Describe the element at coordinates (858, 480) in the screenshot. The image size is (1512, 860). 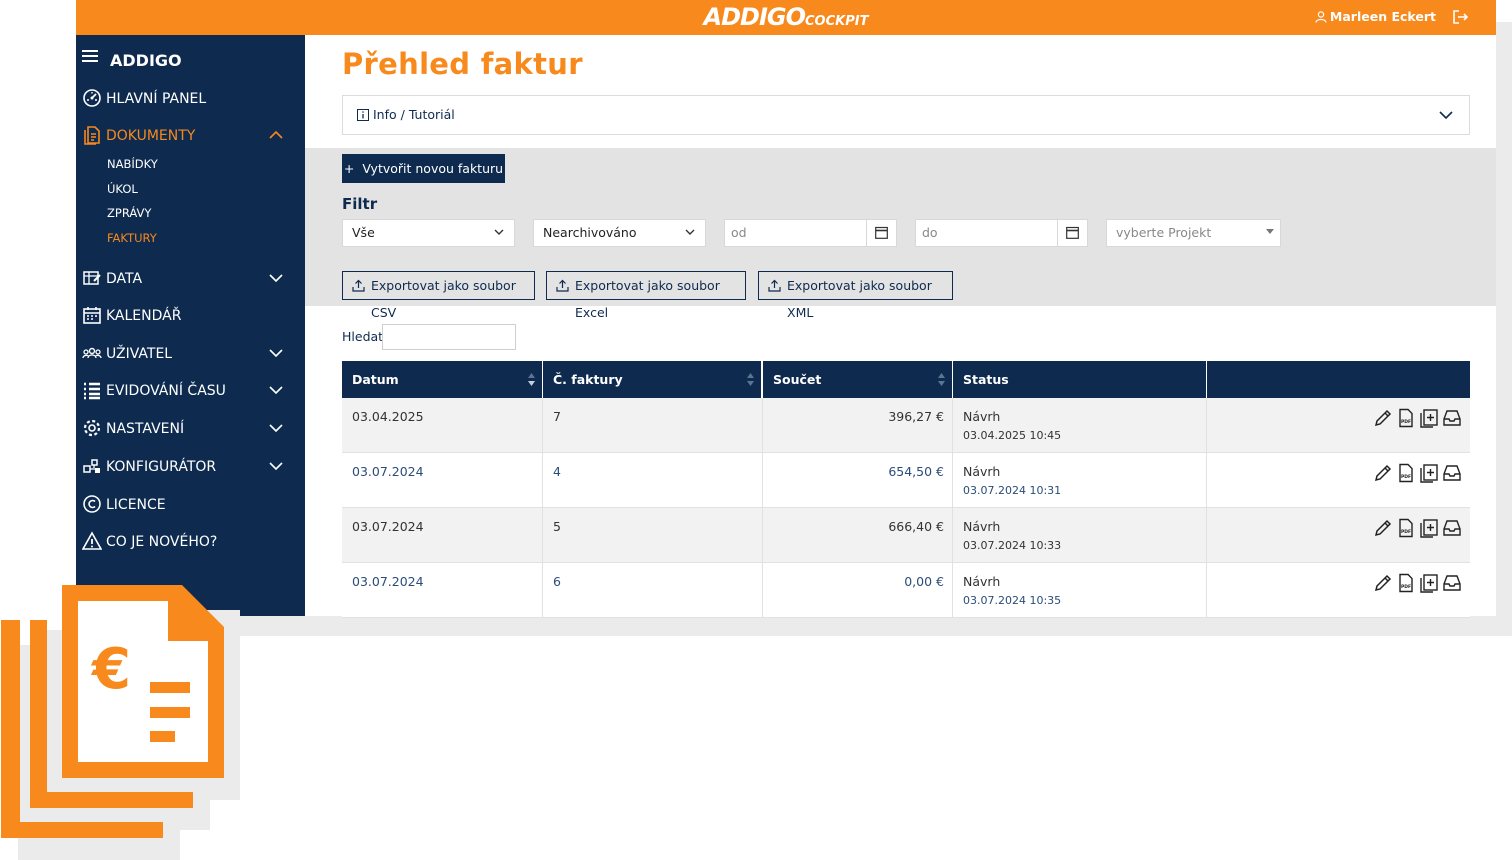
I see `cell-sum: 654,50 €` at that location.